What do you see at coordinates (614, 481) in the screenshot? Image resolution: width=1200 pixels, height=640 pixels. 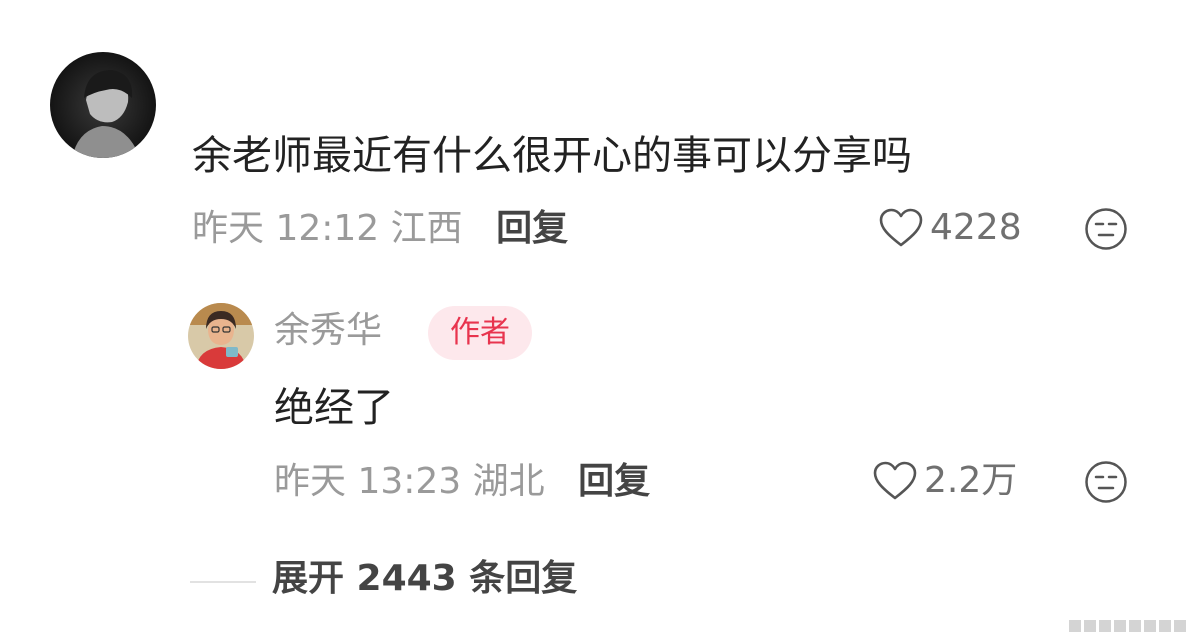 I see `reply-reply-button: 回复` at bounding box center [614, 481].